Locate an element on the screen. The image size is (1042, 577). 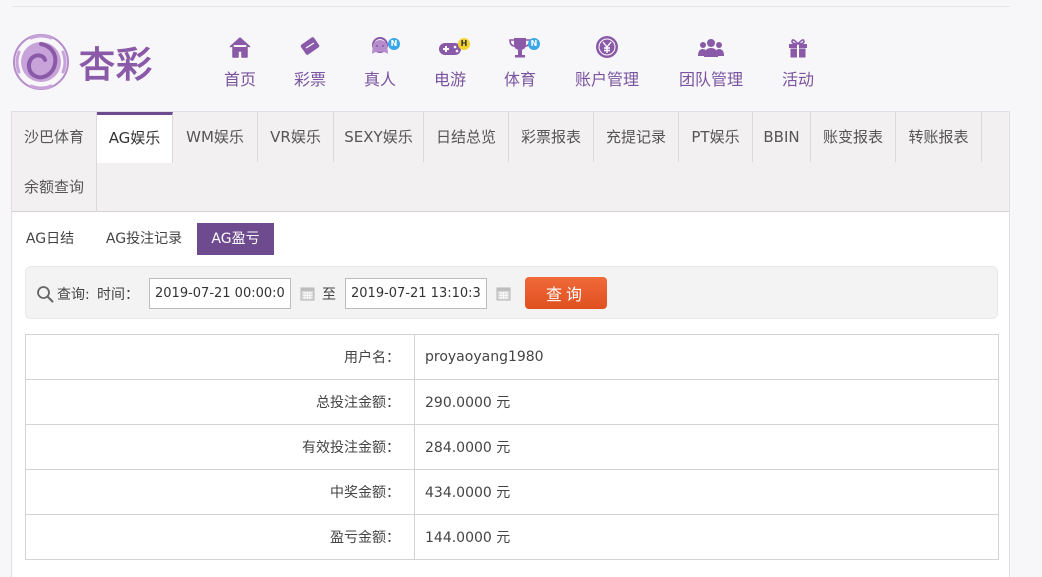
tab-lottery-report: 彩票报表 is located at coordinates (551, 137).